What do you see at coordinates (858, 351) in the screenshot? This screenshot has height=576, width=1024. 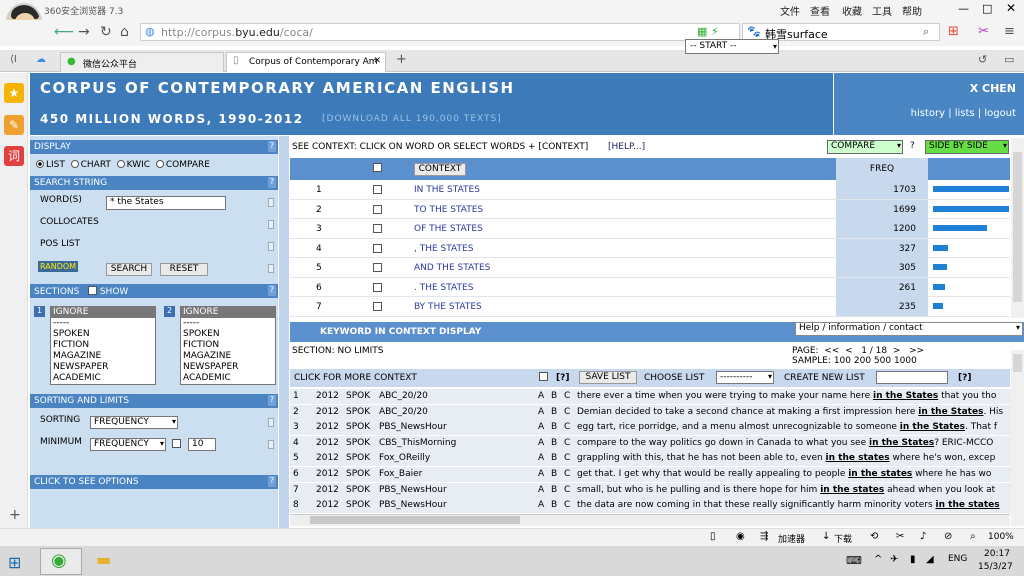 I see `page-nav: PAGE: << < 1 / 18 > >>` at bounding box center [858, 351].